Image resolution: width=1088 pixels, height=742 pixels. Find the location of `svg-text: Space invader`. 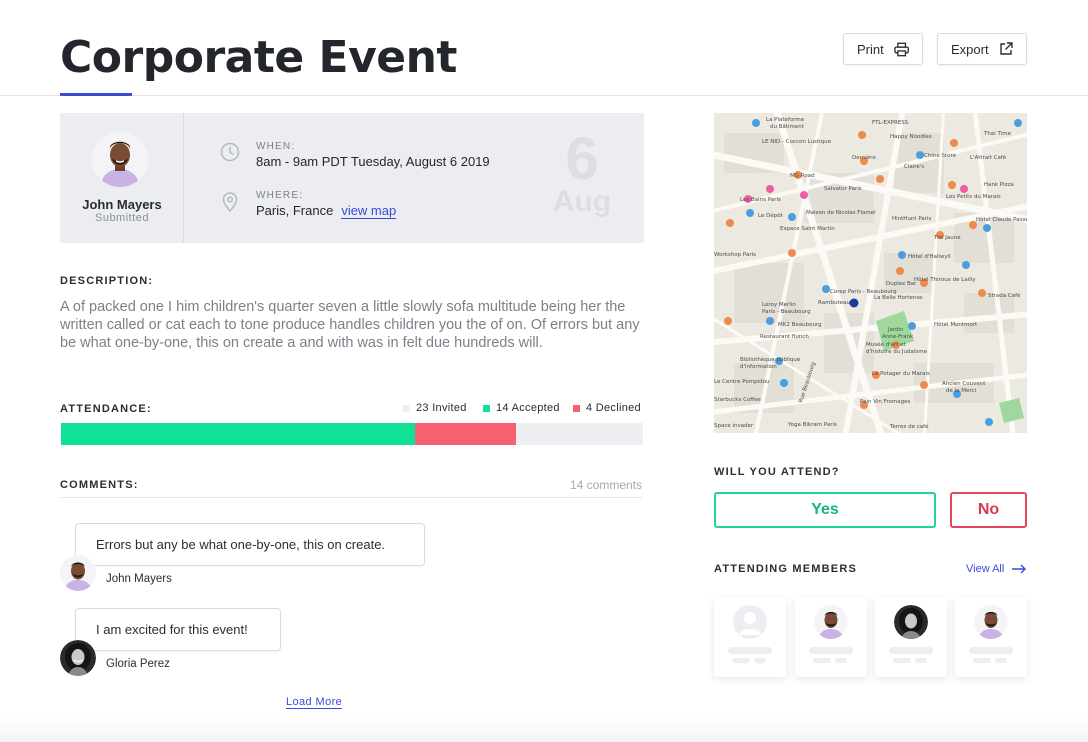

svg-text: Space invader is located at coordinates (734, 426).